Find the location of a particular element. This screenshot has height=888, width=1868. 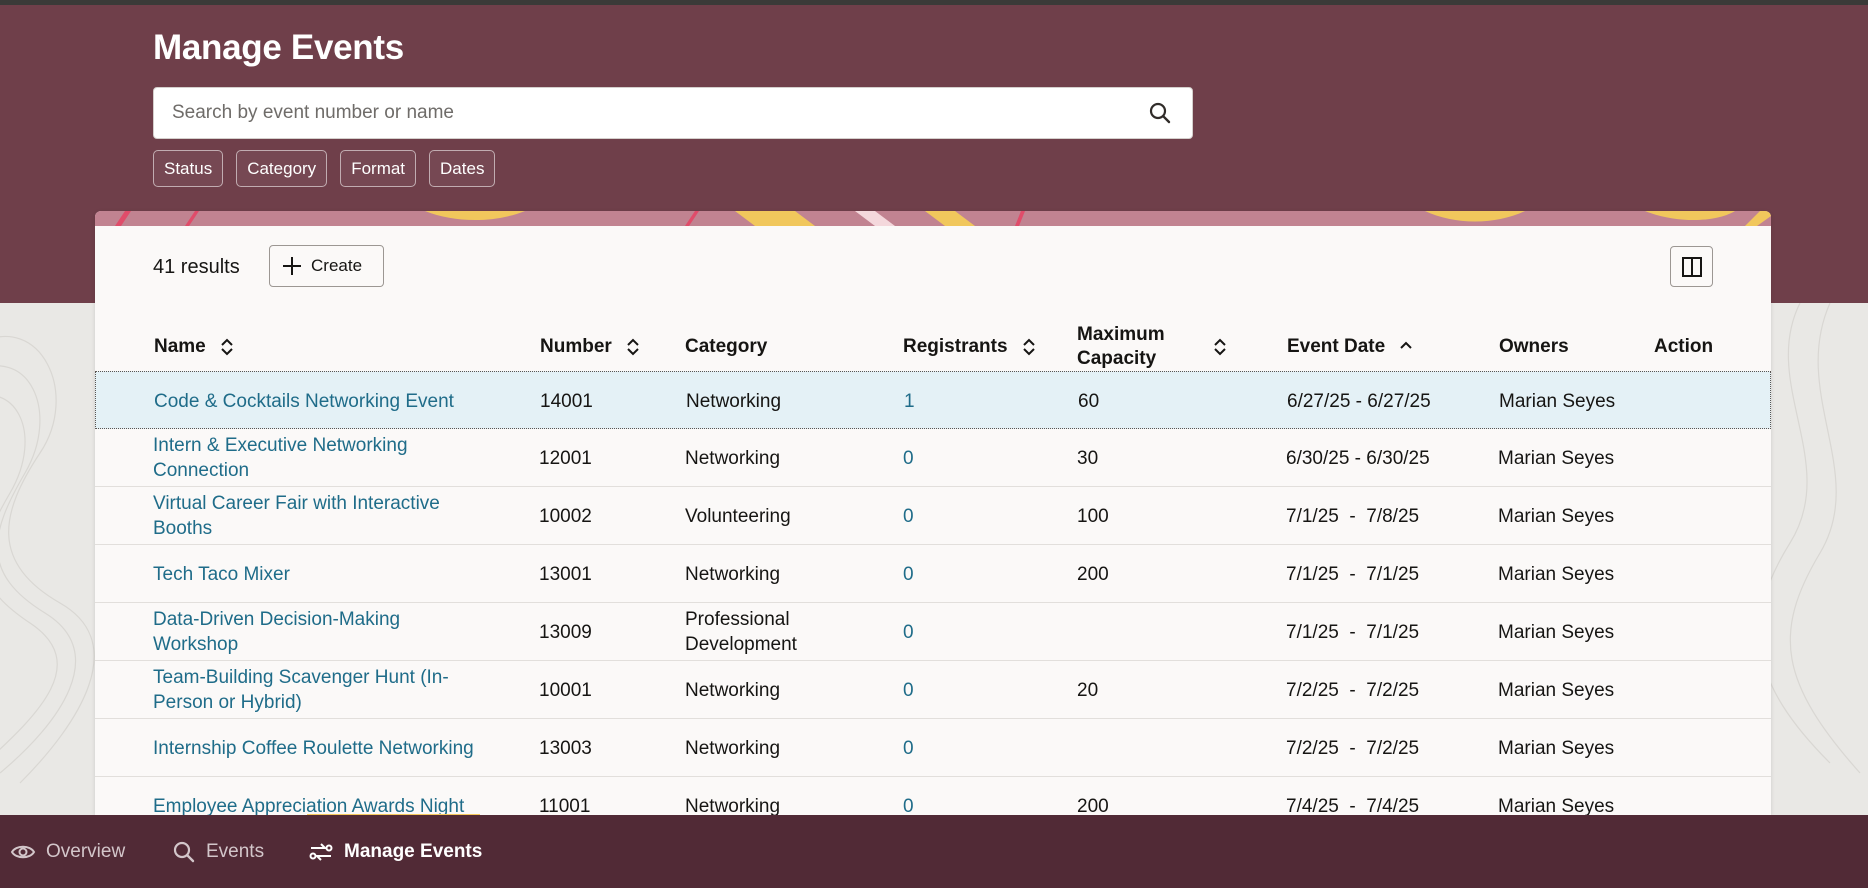

nav-item-label: Manage Events is located at coordinates (413, 851).